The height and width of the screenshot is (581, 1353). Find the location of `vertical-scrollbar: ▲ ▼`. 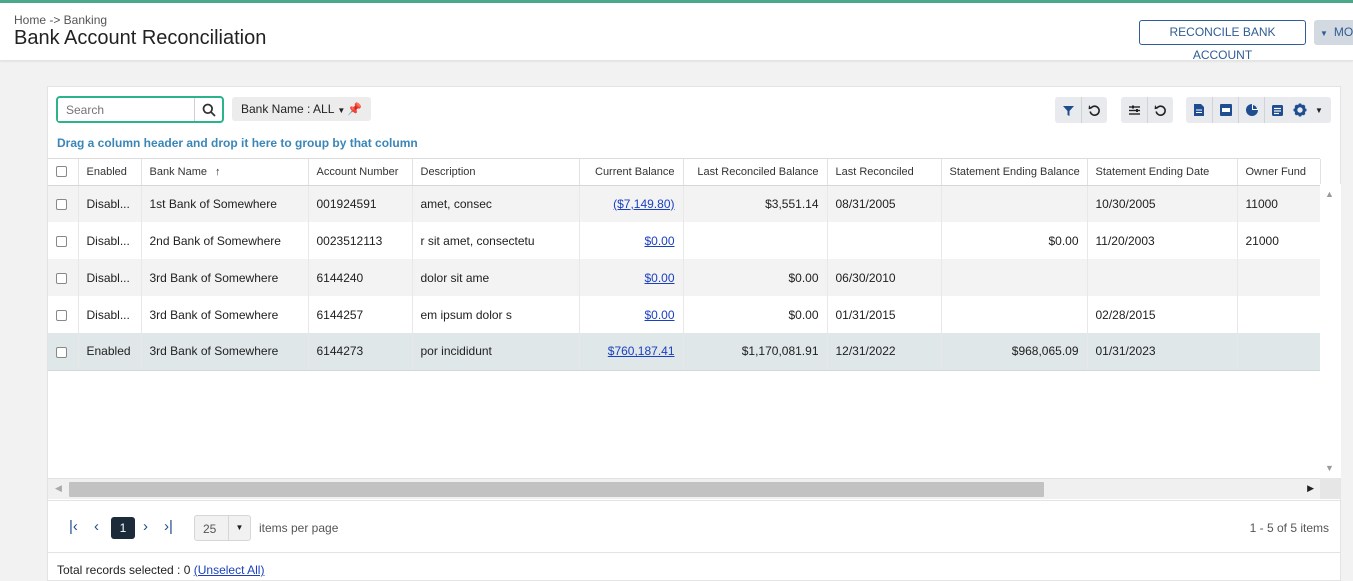

vertical-scrollbar: ▲ ▼ is located at coordinates (1330, 331).